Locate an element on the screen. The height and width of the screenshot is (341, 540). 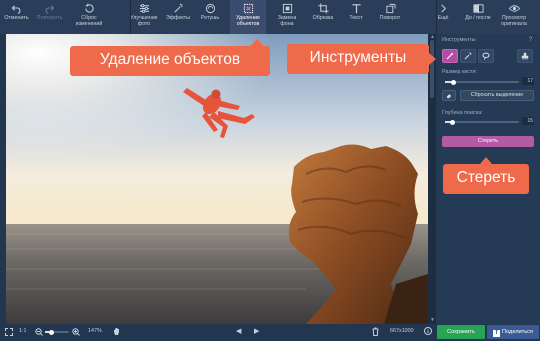
reset-label: Сброс изменений is located at coordinates (89, 21).